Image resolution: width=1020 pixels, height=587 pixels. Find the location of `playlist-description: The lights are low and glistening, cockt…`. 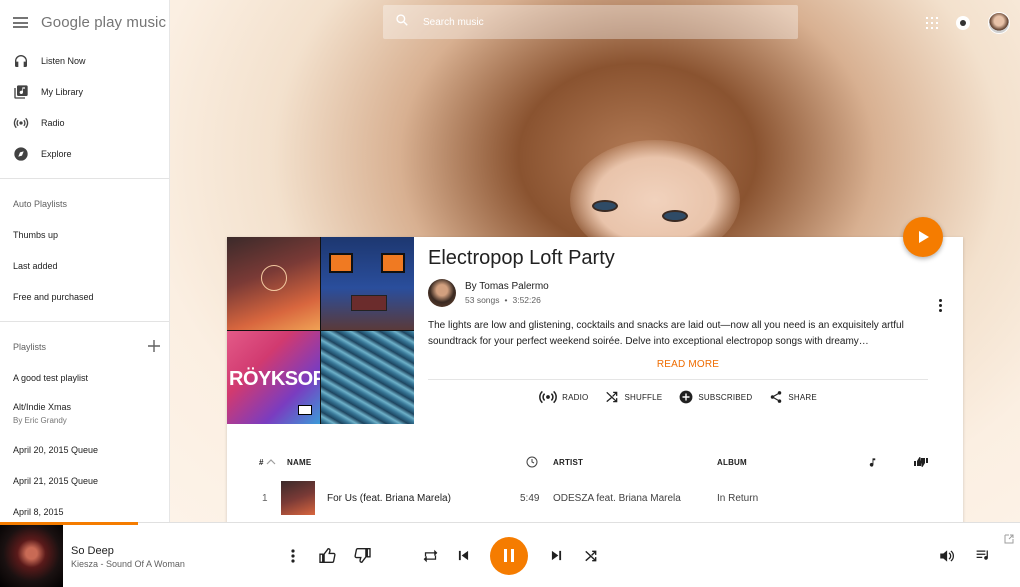

playlist-description: The lights are low and glistening, cockt… is located at coordinates (666, 333).